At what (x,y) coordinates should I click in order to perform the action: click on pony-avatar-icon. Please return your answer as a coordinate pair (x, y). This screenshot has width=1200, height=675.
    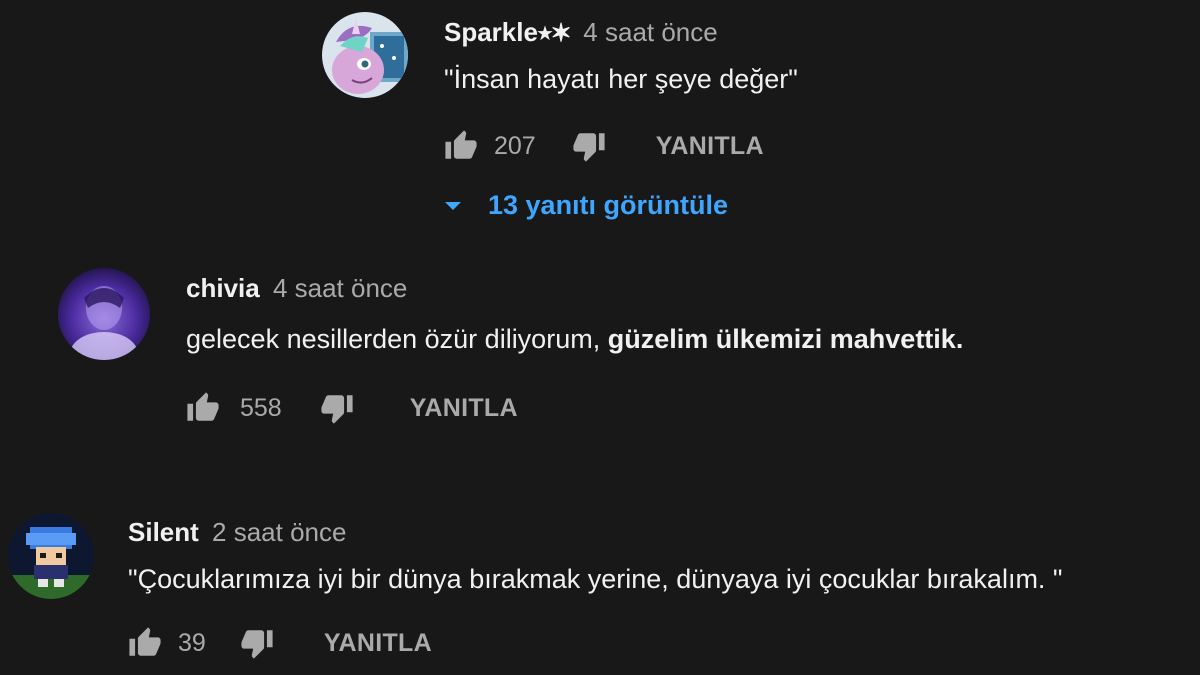
    Looking at the image, I should click on (365, 55).